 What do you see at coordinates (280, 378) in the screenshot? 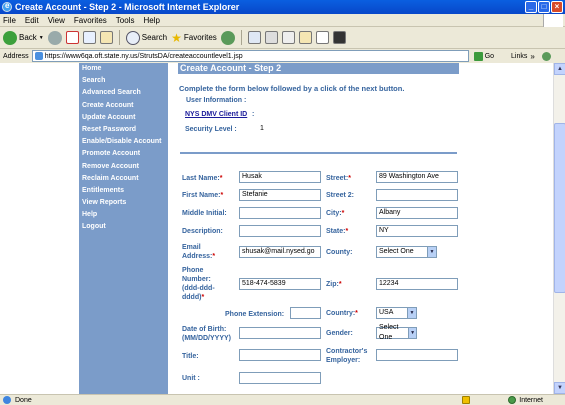
I see `unit-input` at bounding box center [280, 378].